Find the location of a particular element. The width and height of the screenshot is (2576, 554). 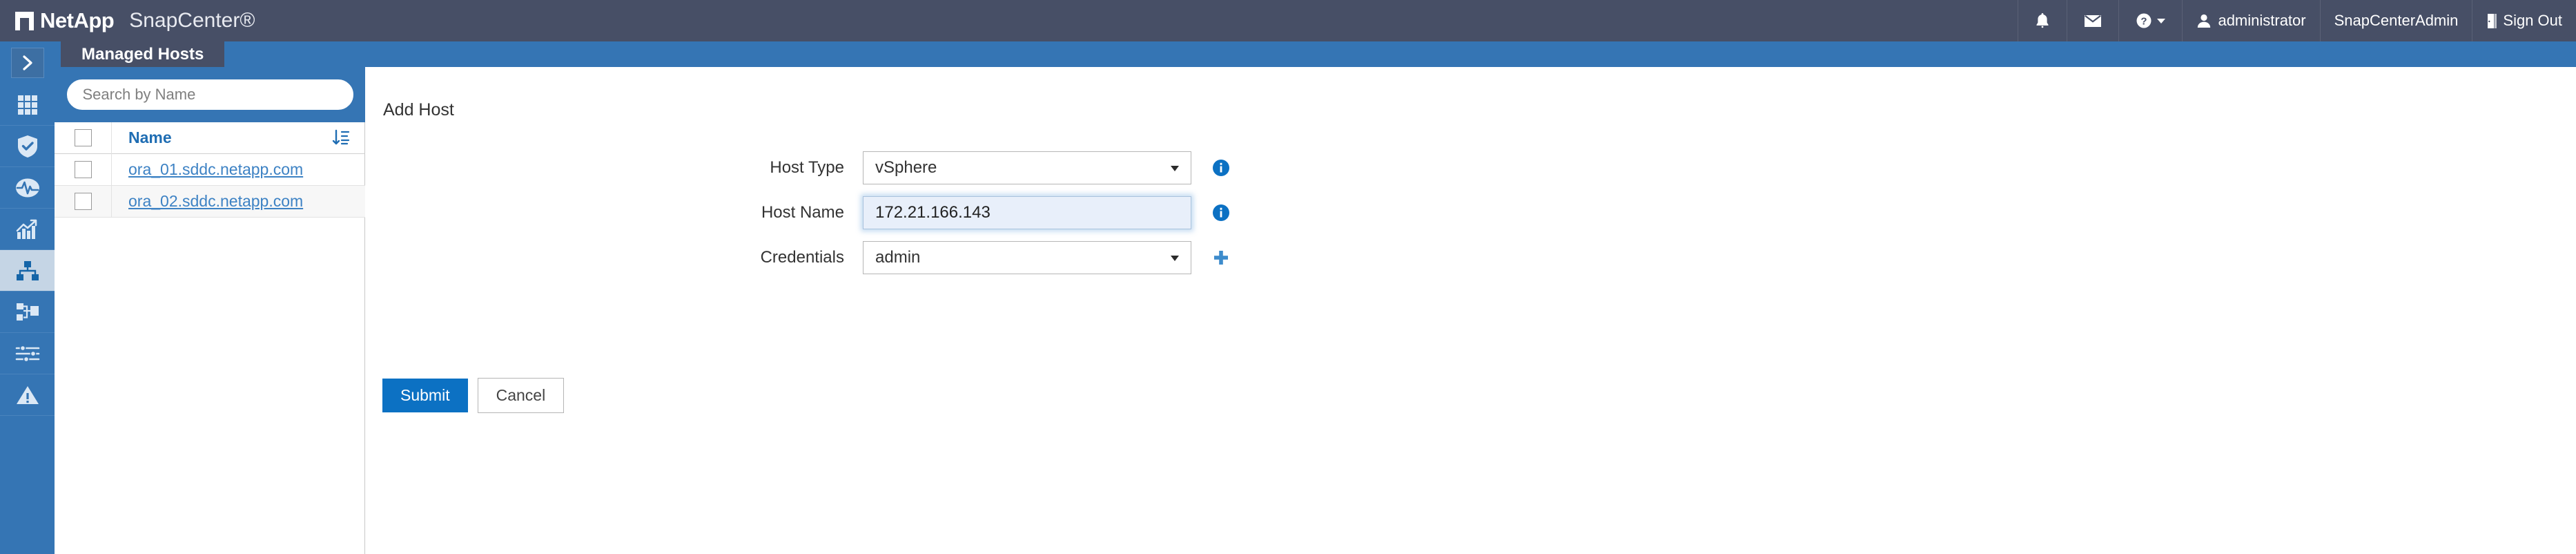

select-all-checkbox is located at coordinates (83, 137).